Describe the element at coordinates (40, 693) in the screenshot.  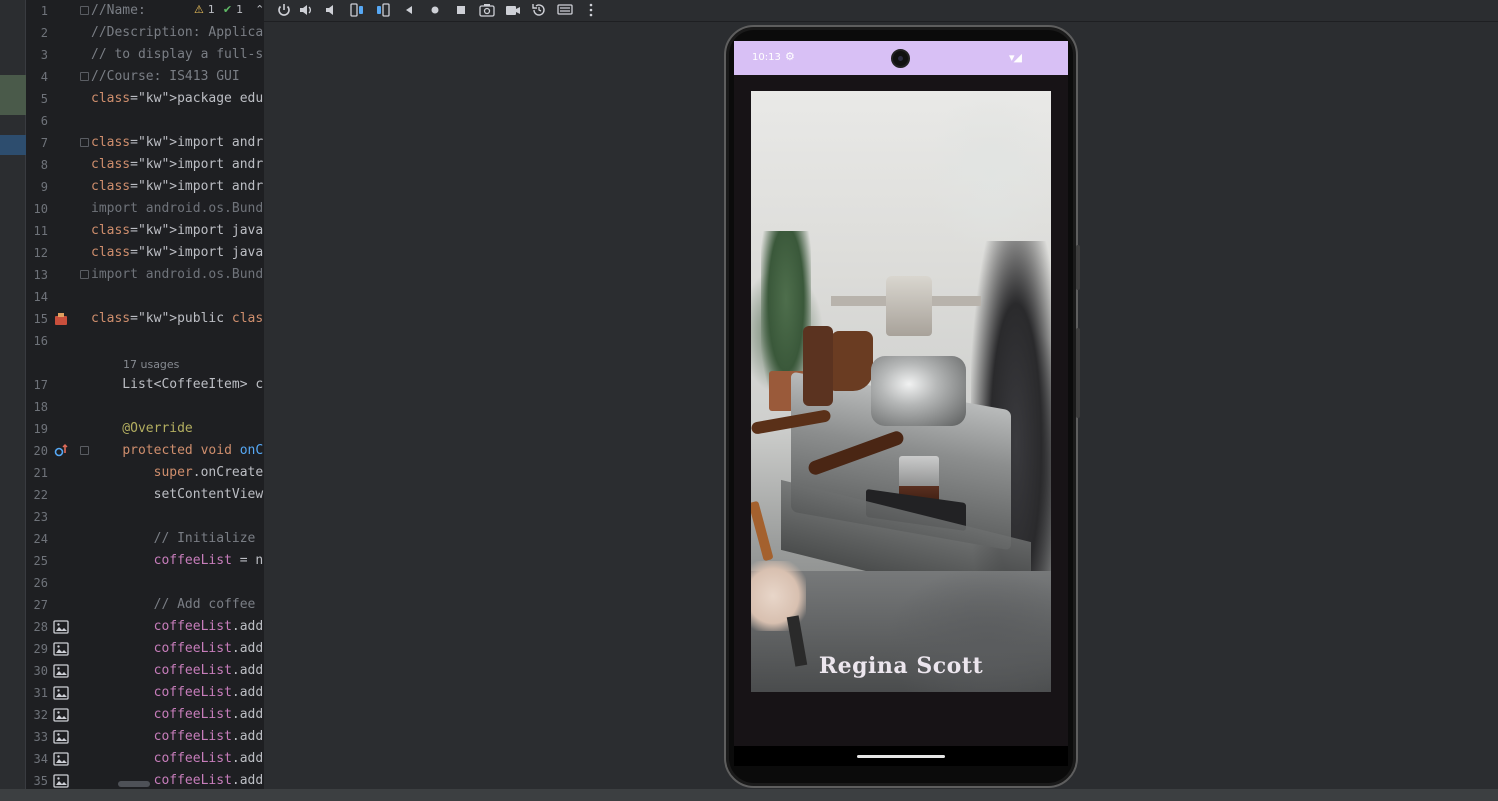
I see `line-number: 31` at that location.